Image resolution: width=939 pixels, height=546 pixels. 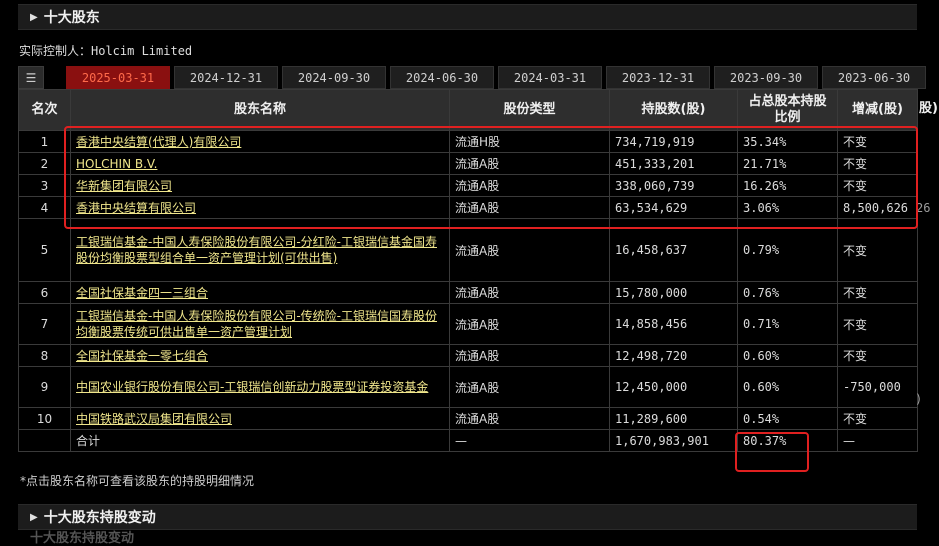 I want to click on shares-cell: 15,780,000, so click(x=673, y=292).